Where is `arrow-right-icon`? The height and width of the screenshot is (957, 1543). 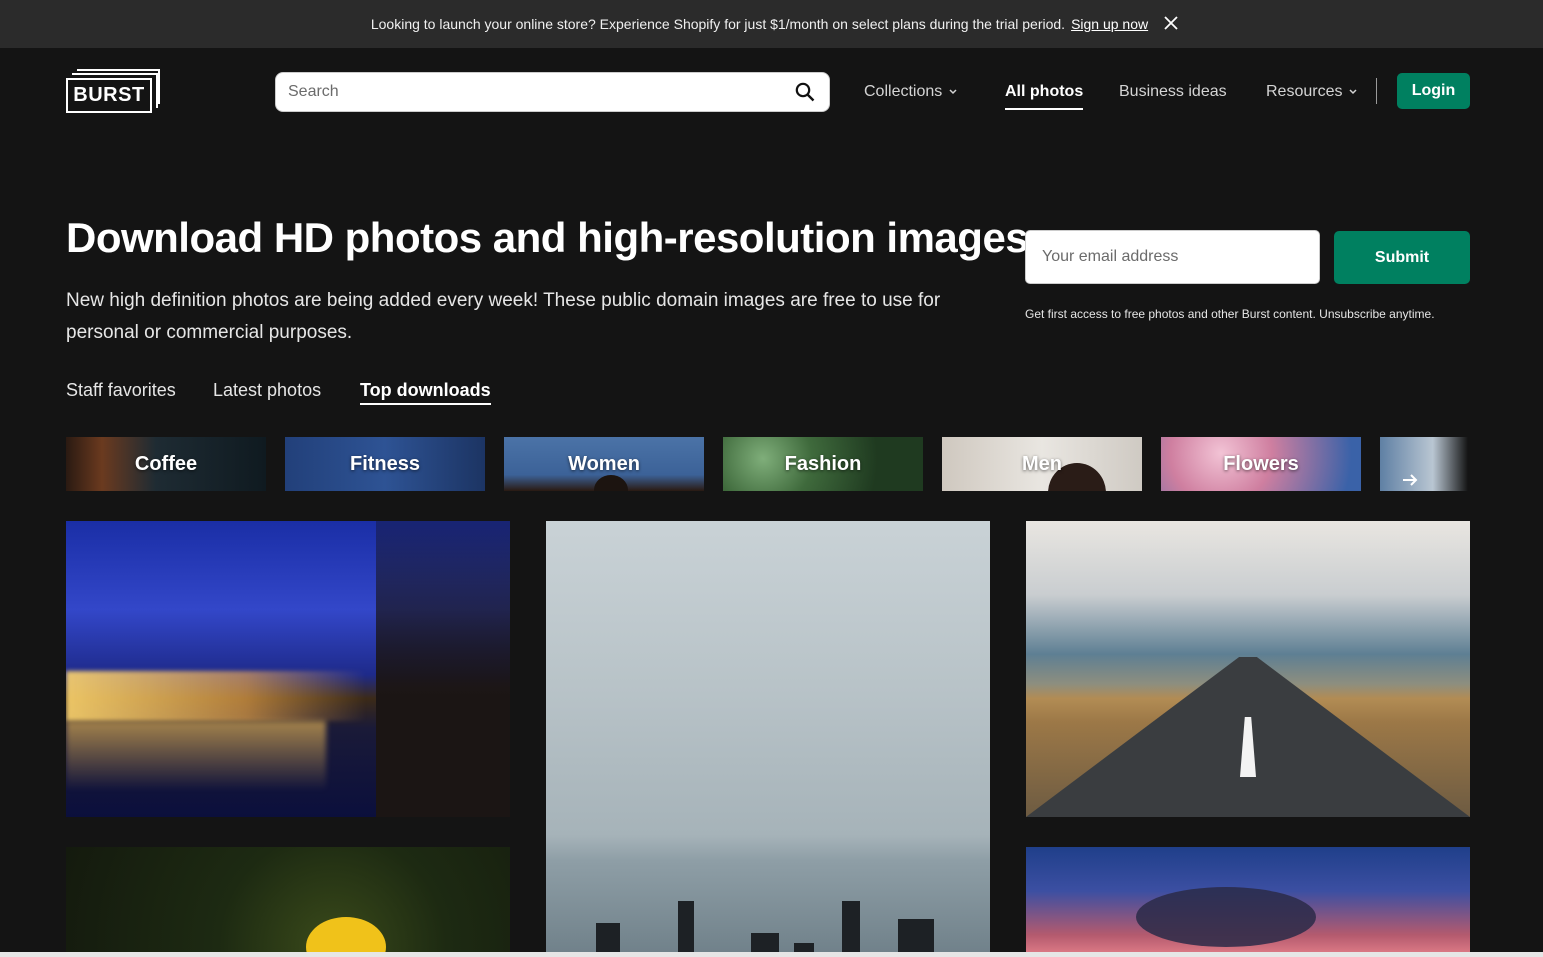
arrow-right-icon is located at coordinates (1410, 480).